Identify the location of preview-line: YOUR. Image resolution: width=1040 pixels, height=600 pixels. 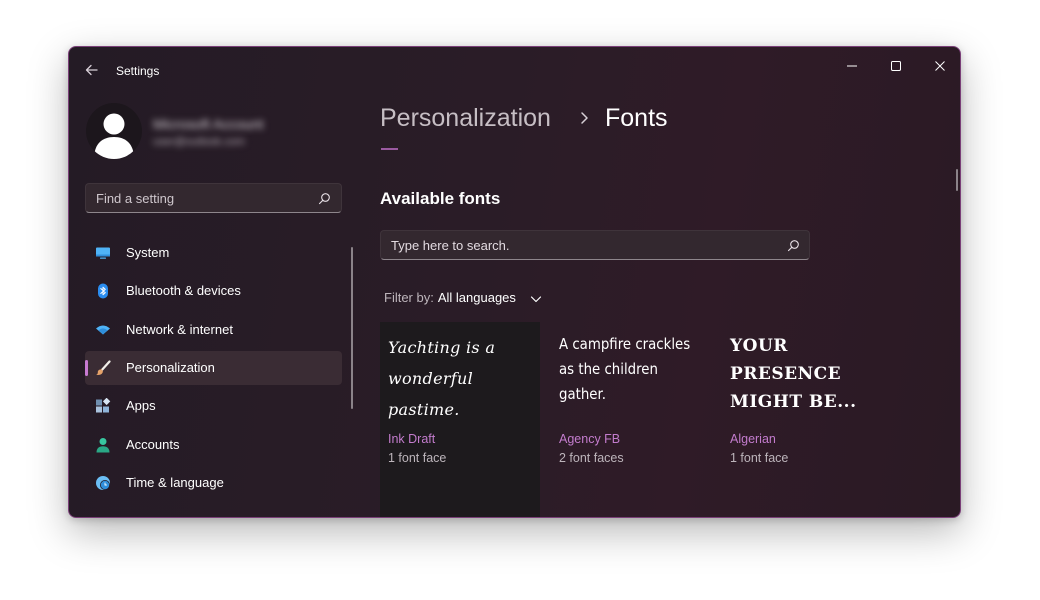
(759, 346).